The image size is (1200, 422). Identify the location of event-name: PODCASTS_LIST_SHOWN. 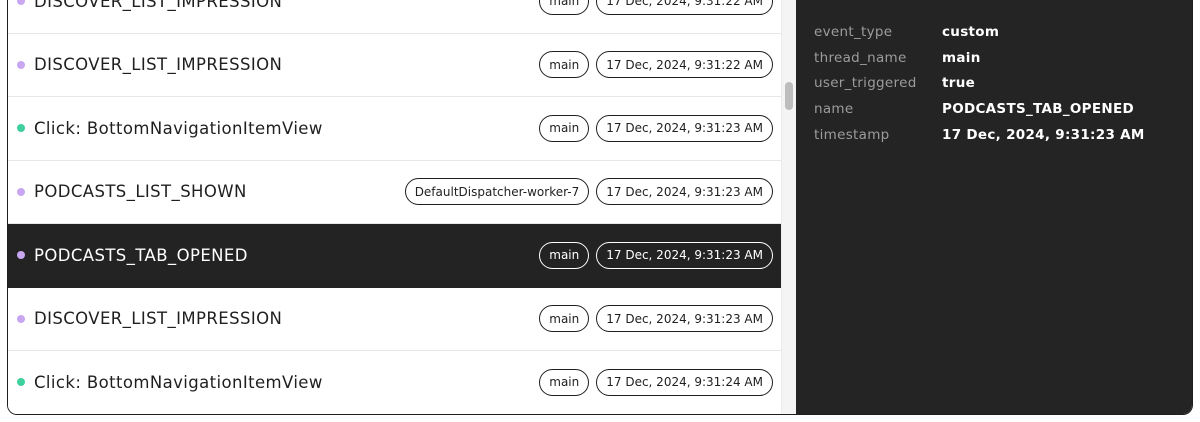
(140, 192).